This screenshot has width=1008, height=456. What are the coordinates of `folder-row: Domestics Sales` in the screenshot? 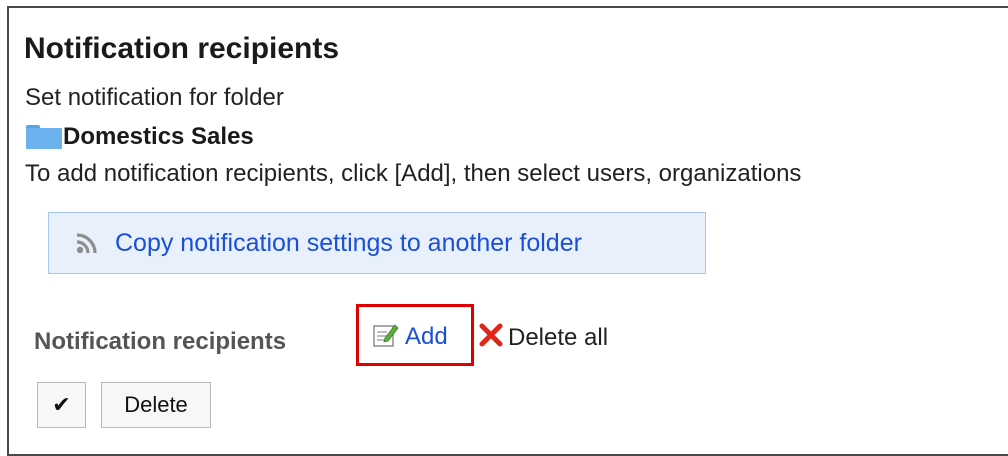 It's located at (140, 137).